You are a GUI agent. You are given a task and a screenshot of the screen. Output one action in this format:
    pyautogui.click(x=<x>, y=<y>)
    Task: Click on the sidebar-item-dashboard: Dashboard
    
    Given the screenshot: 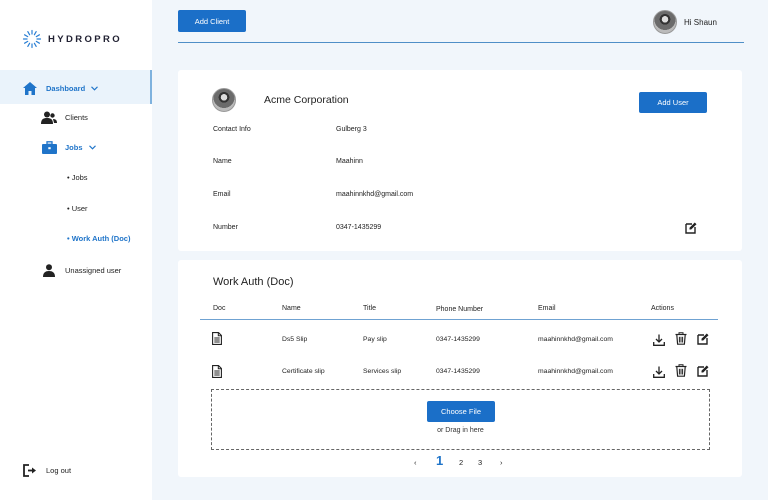 What is the action you would take?
    pyautogui.click(x=60, y=88)
    